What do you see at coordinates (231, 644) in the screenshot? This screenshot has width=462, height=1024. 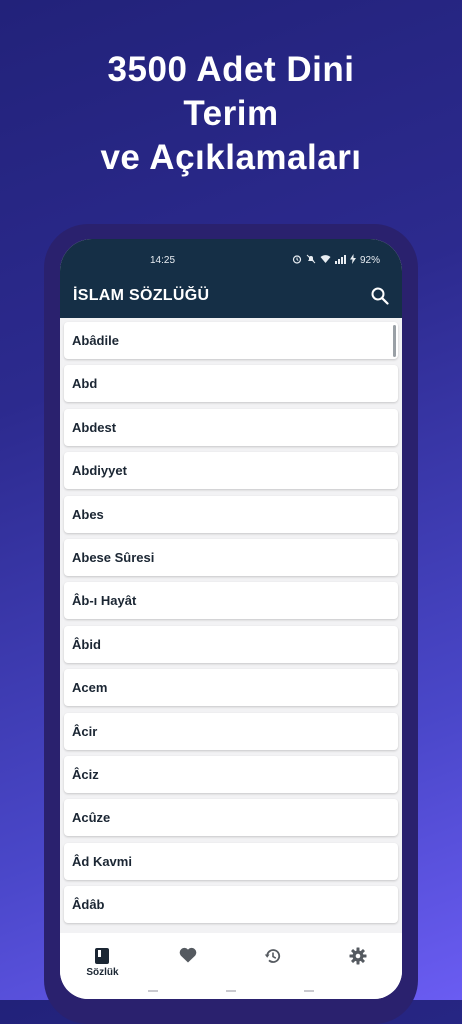 I see `term-list-item: Âbid` at bounding box center [231, 644].